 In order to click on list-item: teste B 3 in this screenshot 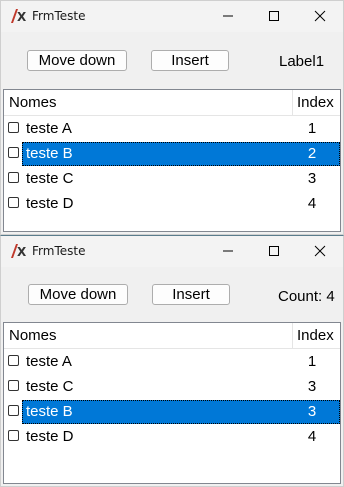, I will do `click(172, 412)`.